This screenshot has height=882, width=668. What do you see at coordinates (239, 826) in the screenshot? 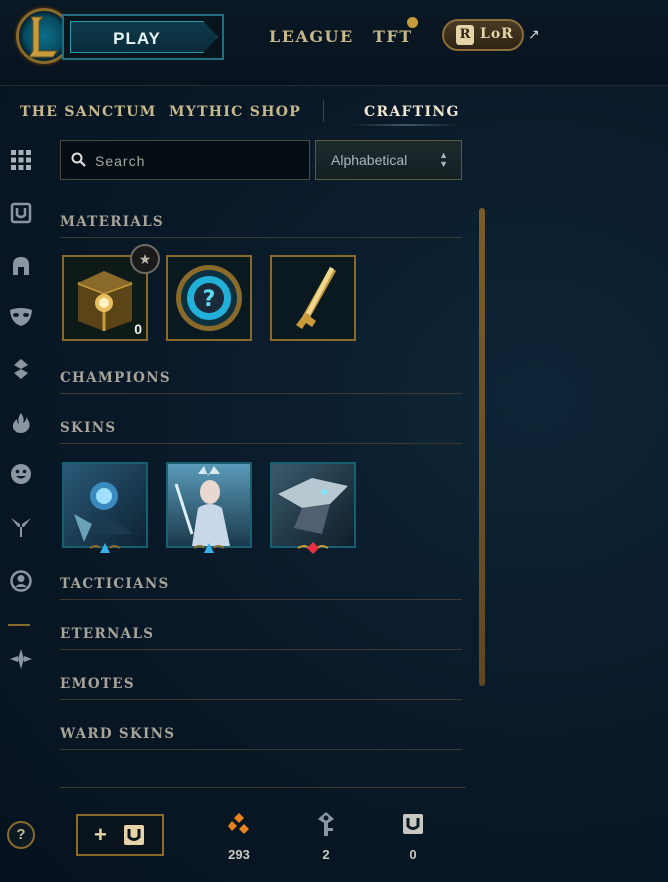
I see `orange-essence-icon` at bounding box center [239, 826].